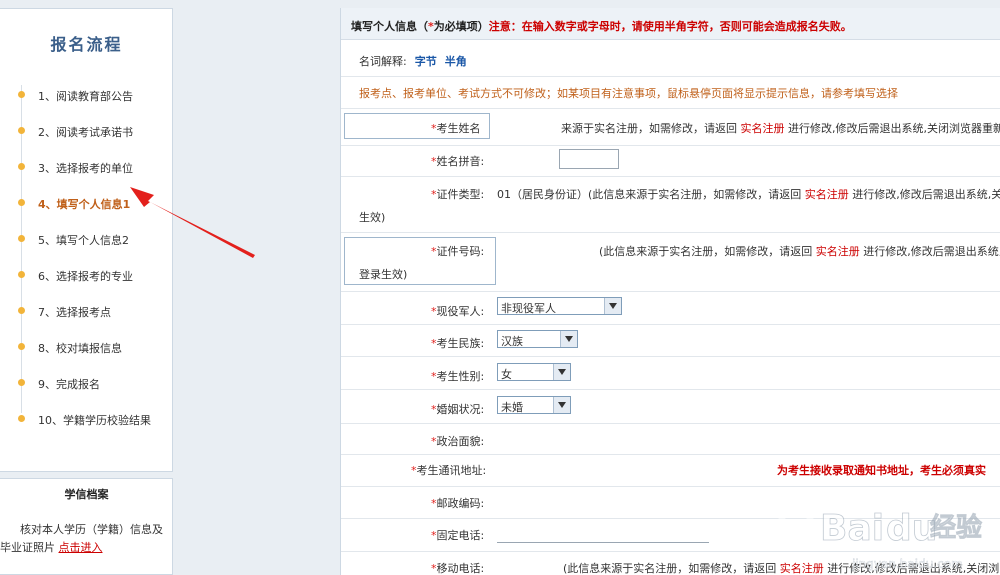  I want to click on phone-label-text: 固定电话:, so click(460, 535).